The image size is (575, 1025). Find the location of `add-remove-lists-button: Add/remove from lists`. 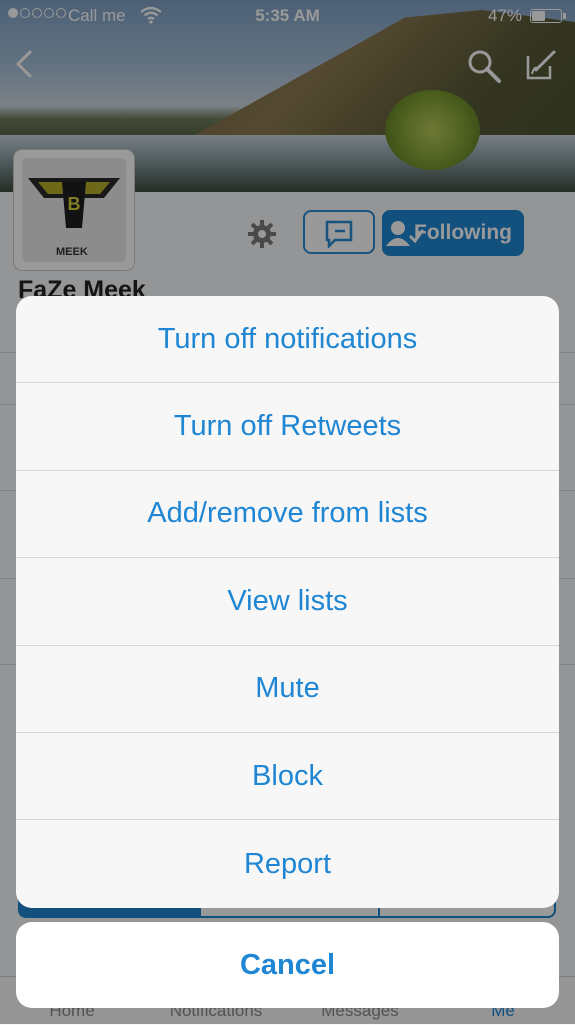

add-remove-lists-button: Add/remove from lists is located at coordinates (287, 515).